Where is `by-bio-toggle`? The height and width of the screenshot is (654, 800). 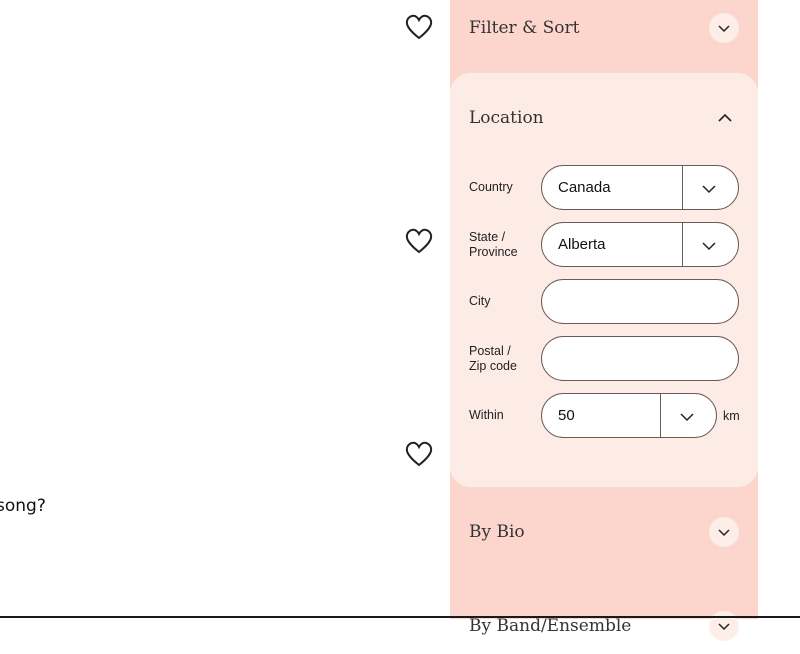
by-bio-toggle is located at coordinates (724, 532).